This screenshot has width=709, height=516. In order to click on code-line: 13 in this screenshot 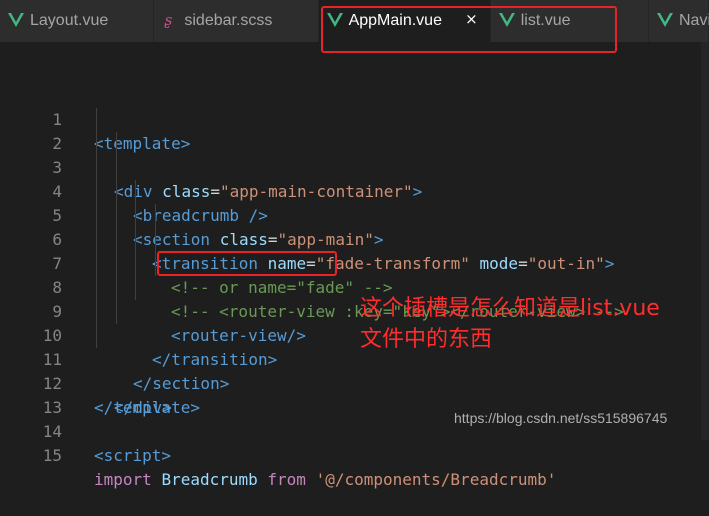, I will do `click(354, 394)`.